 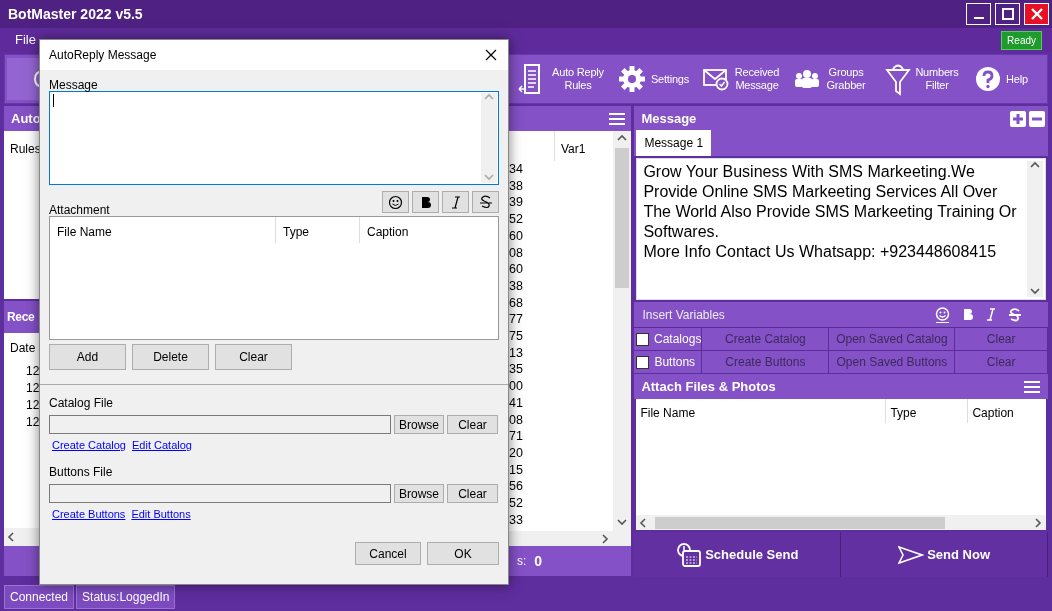 I want to click on table-cell: 75, so click(x=516, y=336).